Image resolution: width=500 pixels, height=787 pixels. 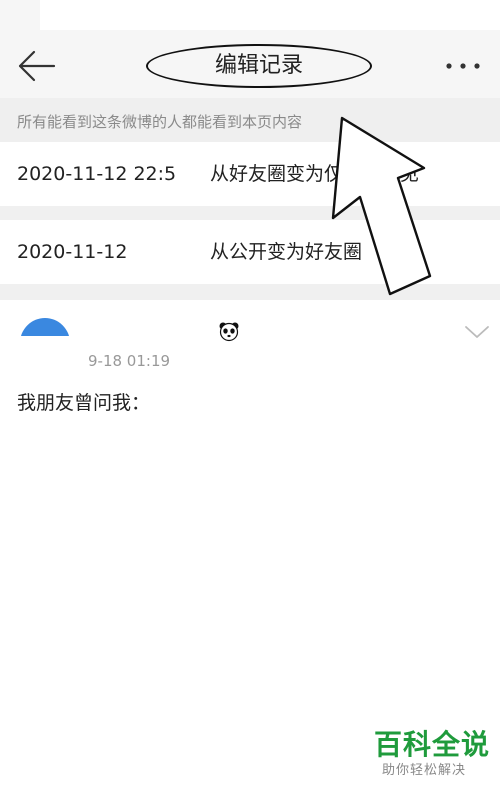 What do you see at coordinates (72, 252) in the screenshot?
I see `record-date: 2020-11-12` at bounding box center [72, 252].